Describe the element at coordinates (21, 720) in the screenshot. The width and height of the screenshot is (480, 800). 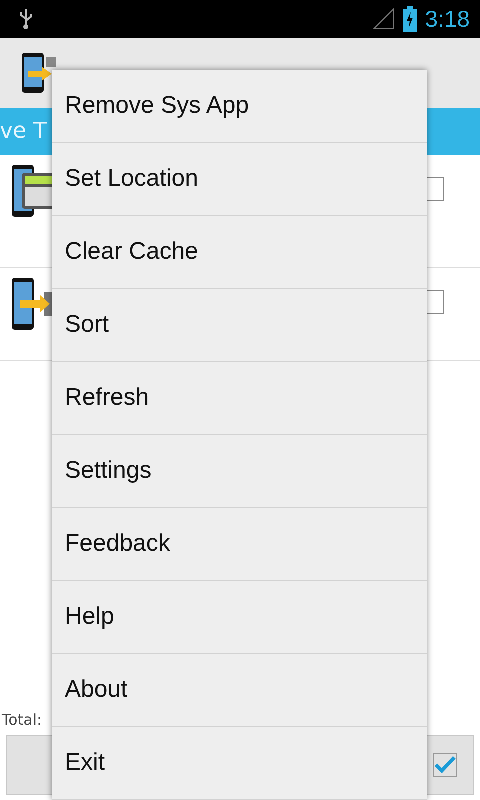
I see `total-label: Total:` at that location.